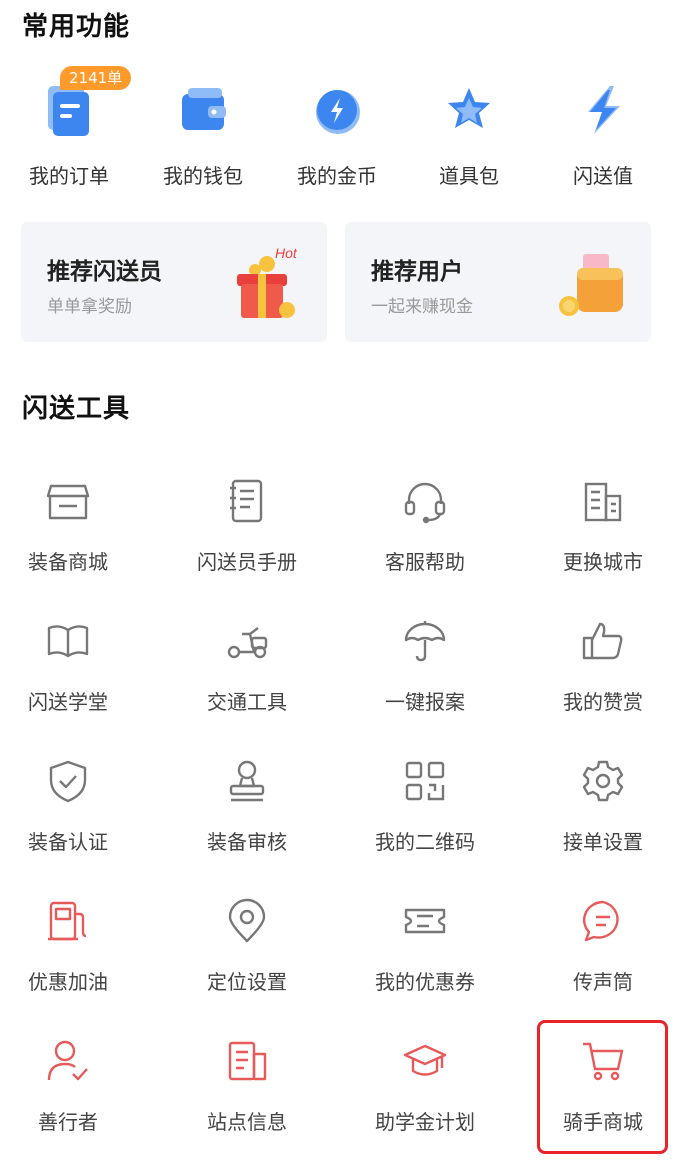  I want to click on tool-vehicles: 交通工具, so click(247, 683).